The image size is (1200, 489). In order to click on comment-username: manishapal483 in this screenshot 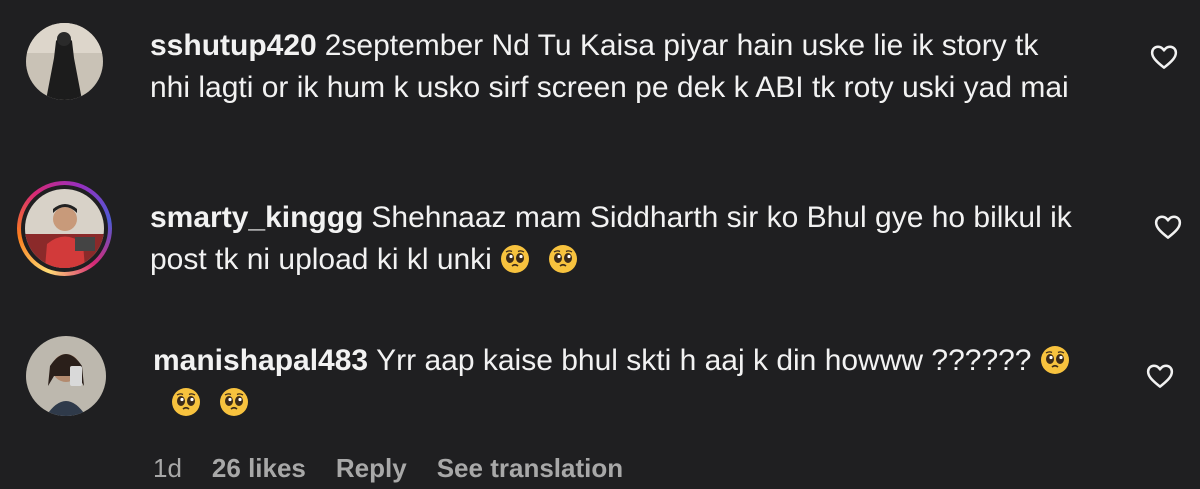, I will do `click(260, 360)`.